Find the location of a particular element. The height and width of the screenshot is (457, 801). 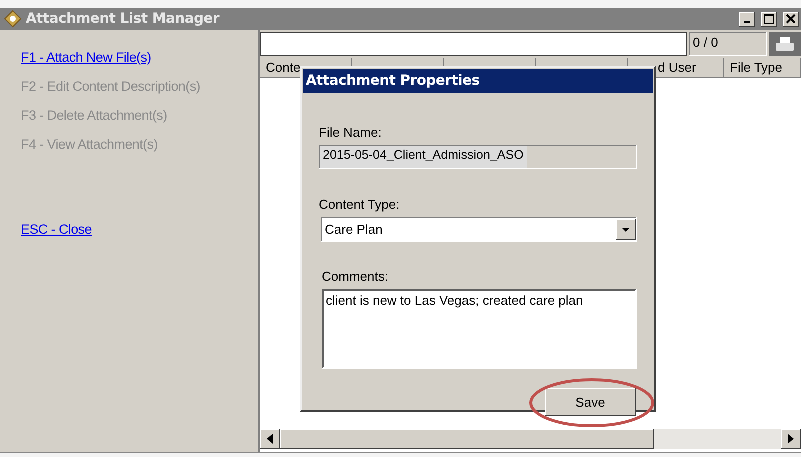

maximize-button is located at coordinates (769, 19).